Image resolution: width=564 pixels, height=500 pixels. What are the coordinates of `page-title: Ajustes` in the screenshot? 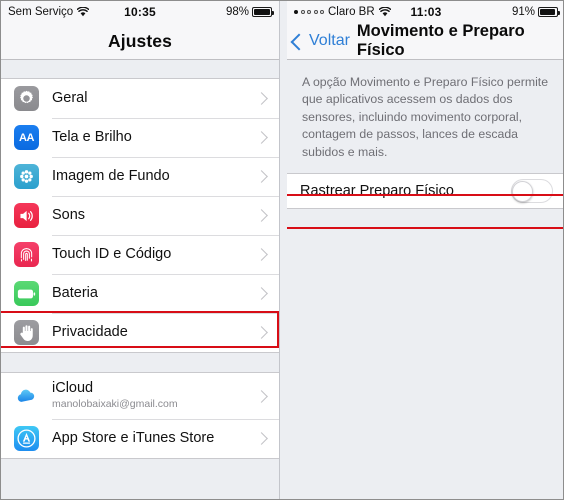 It's located at (140, 40).